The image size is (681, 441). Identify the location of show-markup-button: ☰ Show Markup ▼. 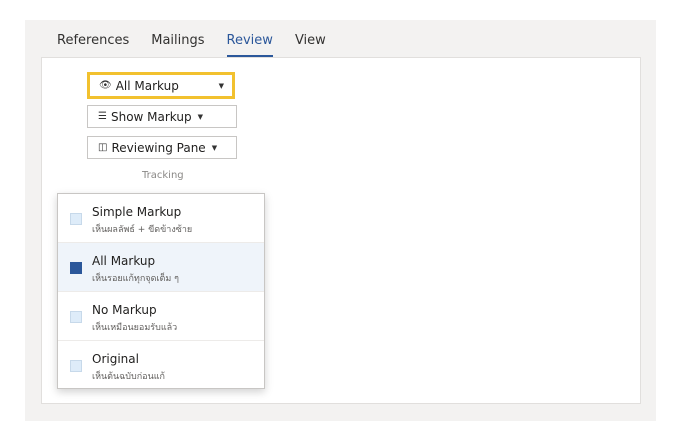
(162, 116).